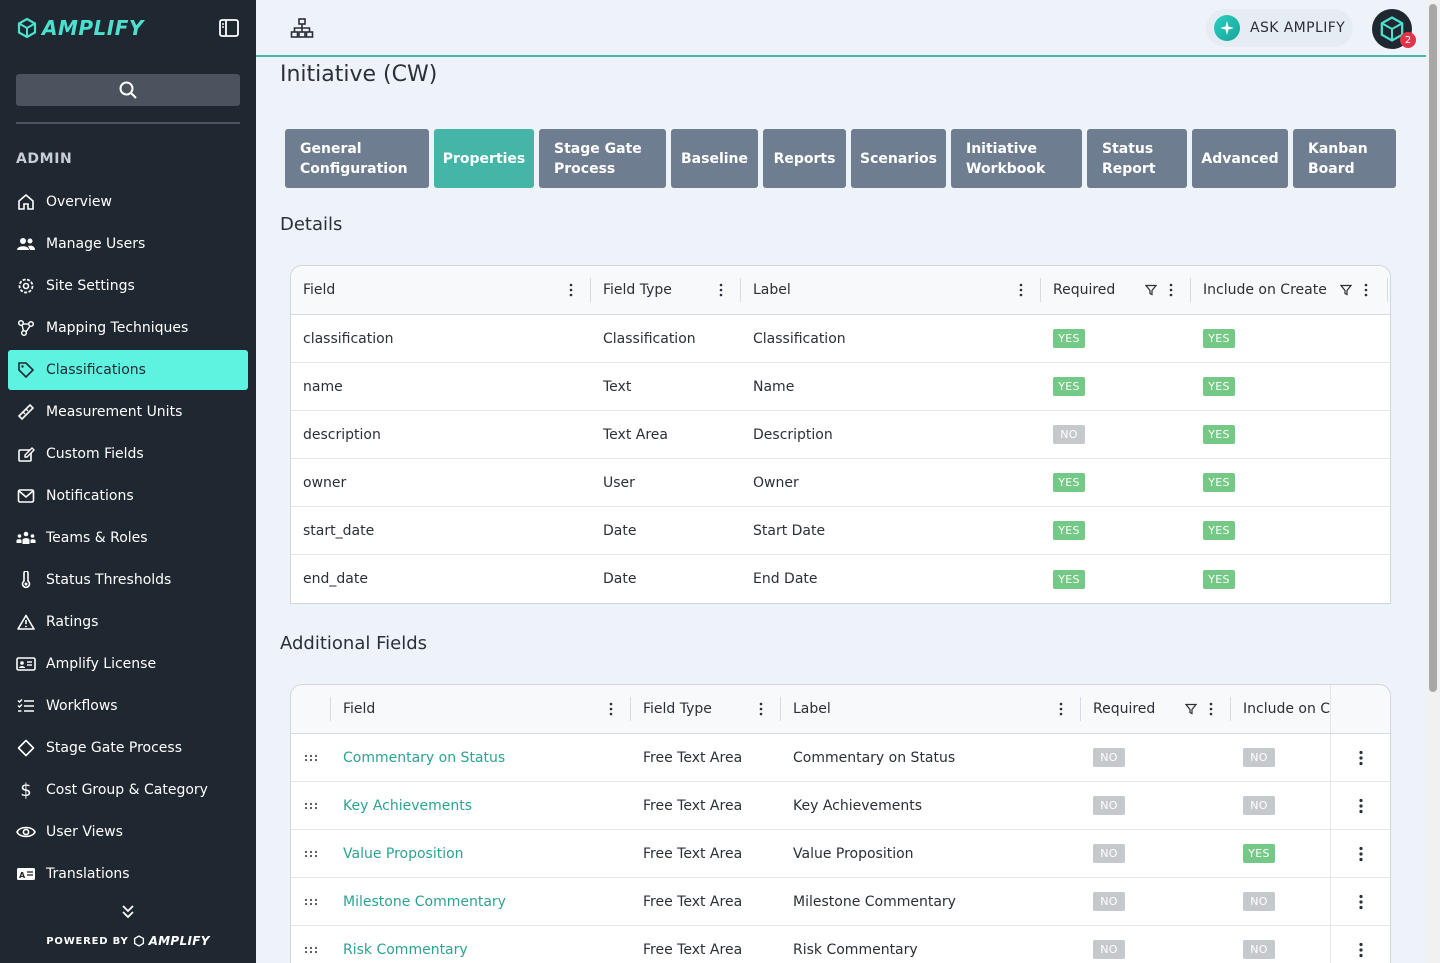 Image resolution: width=1440 pixels, height=963 pixels. What do you see at coordinates (405, 950) in the screenshot?
I see `field-link: Risk Commentary` at bounding box center [405, 950].